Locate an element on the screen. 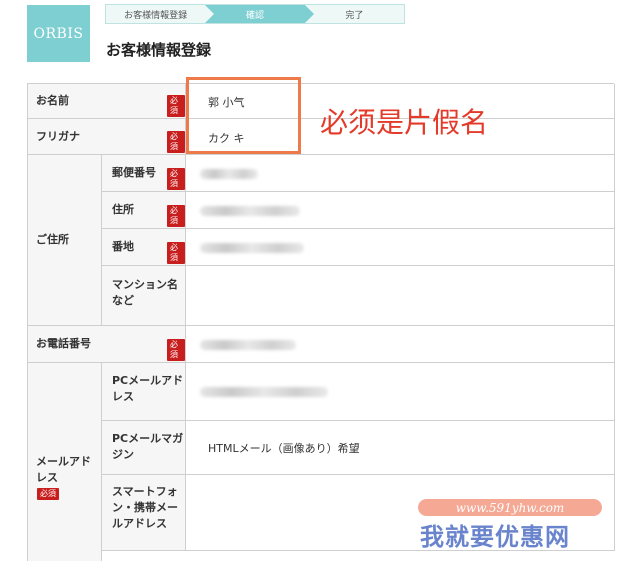  step-complete: 完了 is located at coordinates (354, 14).